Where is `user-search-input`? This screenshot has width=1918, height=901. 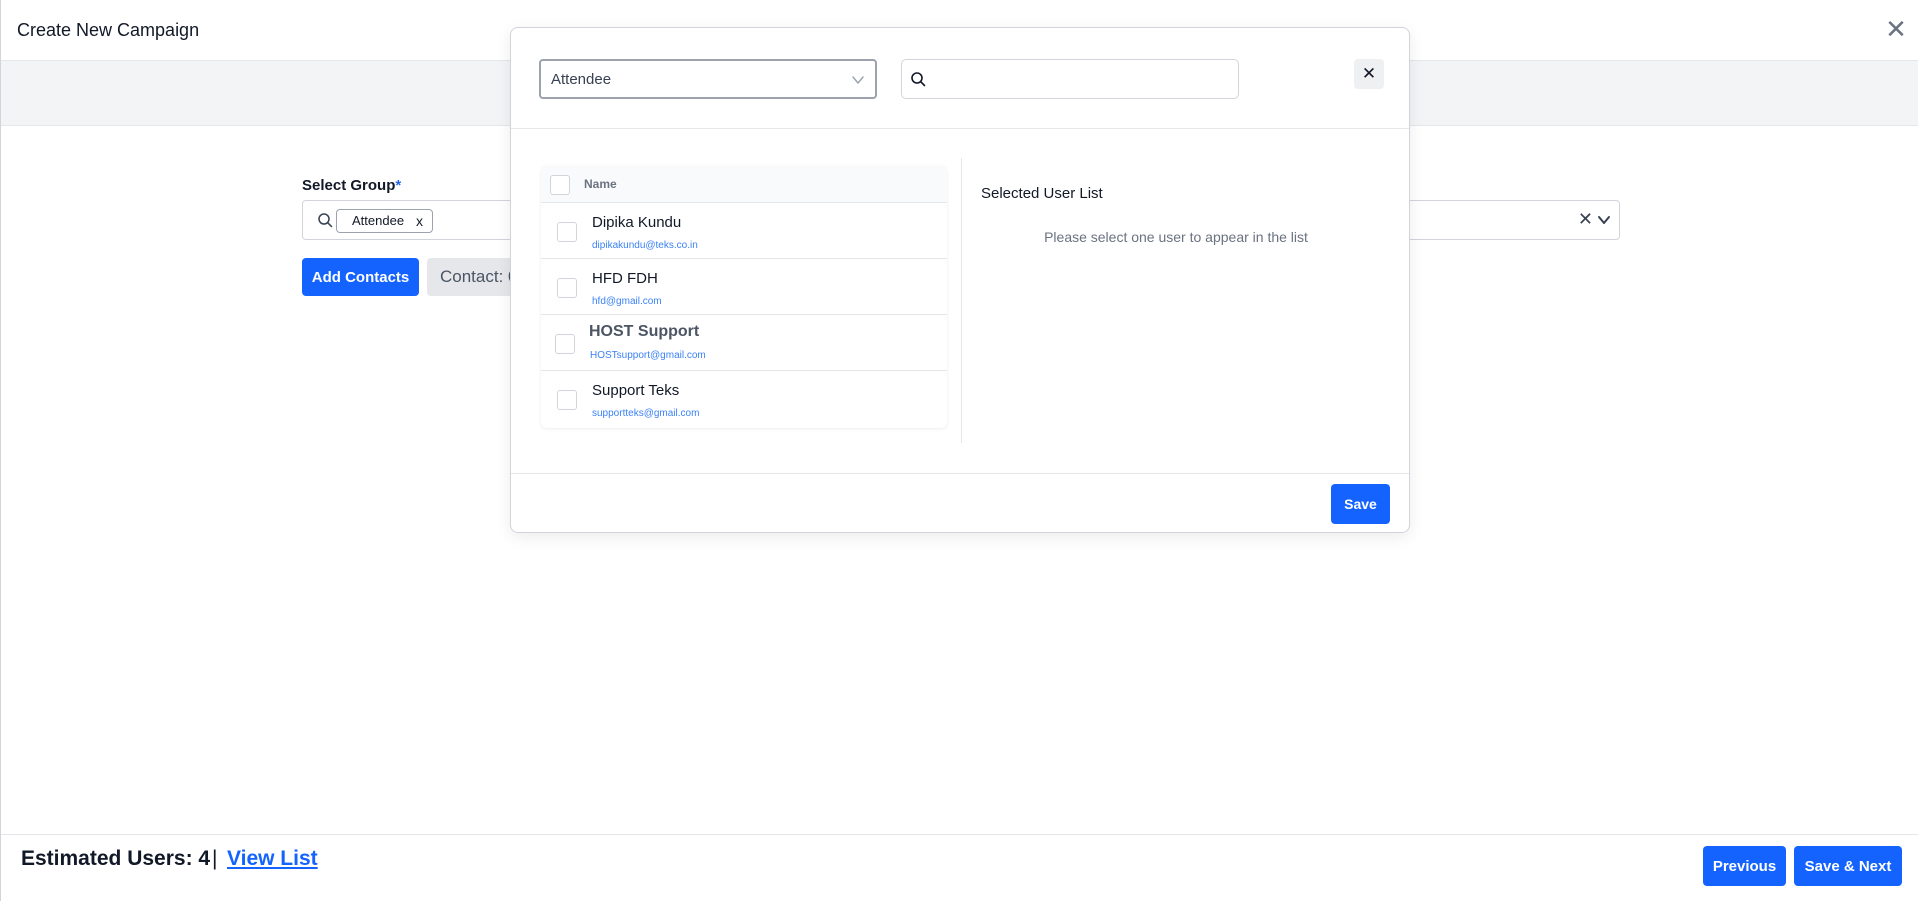
user-search-input is located at coordinates (1082, 79).